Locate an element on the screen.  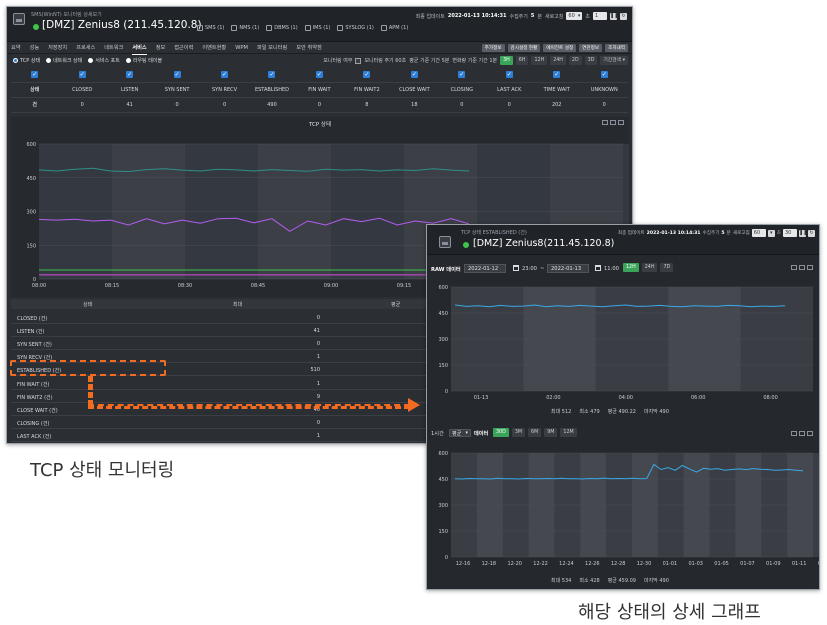
agg-function-select: 평균 ▾ is located at coordinates (460, 433).